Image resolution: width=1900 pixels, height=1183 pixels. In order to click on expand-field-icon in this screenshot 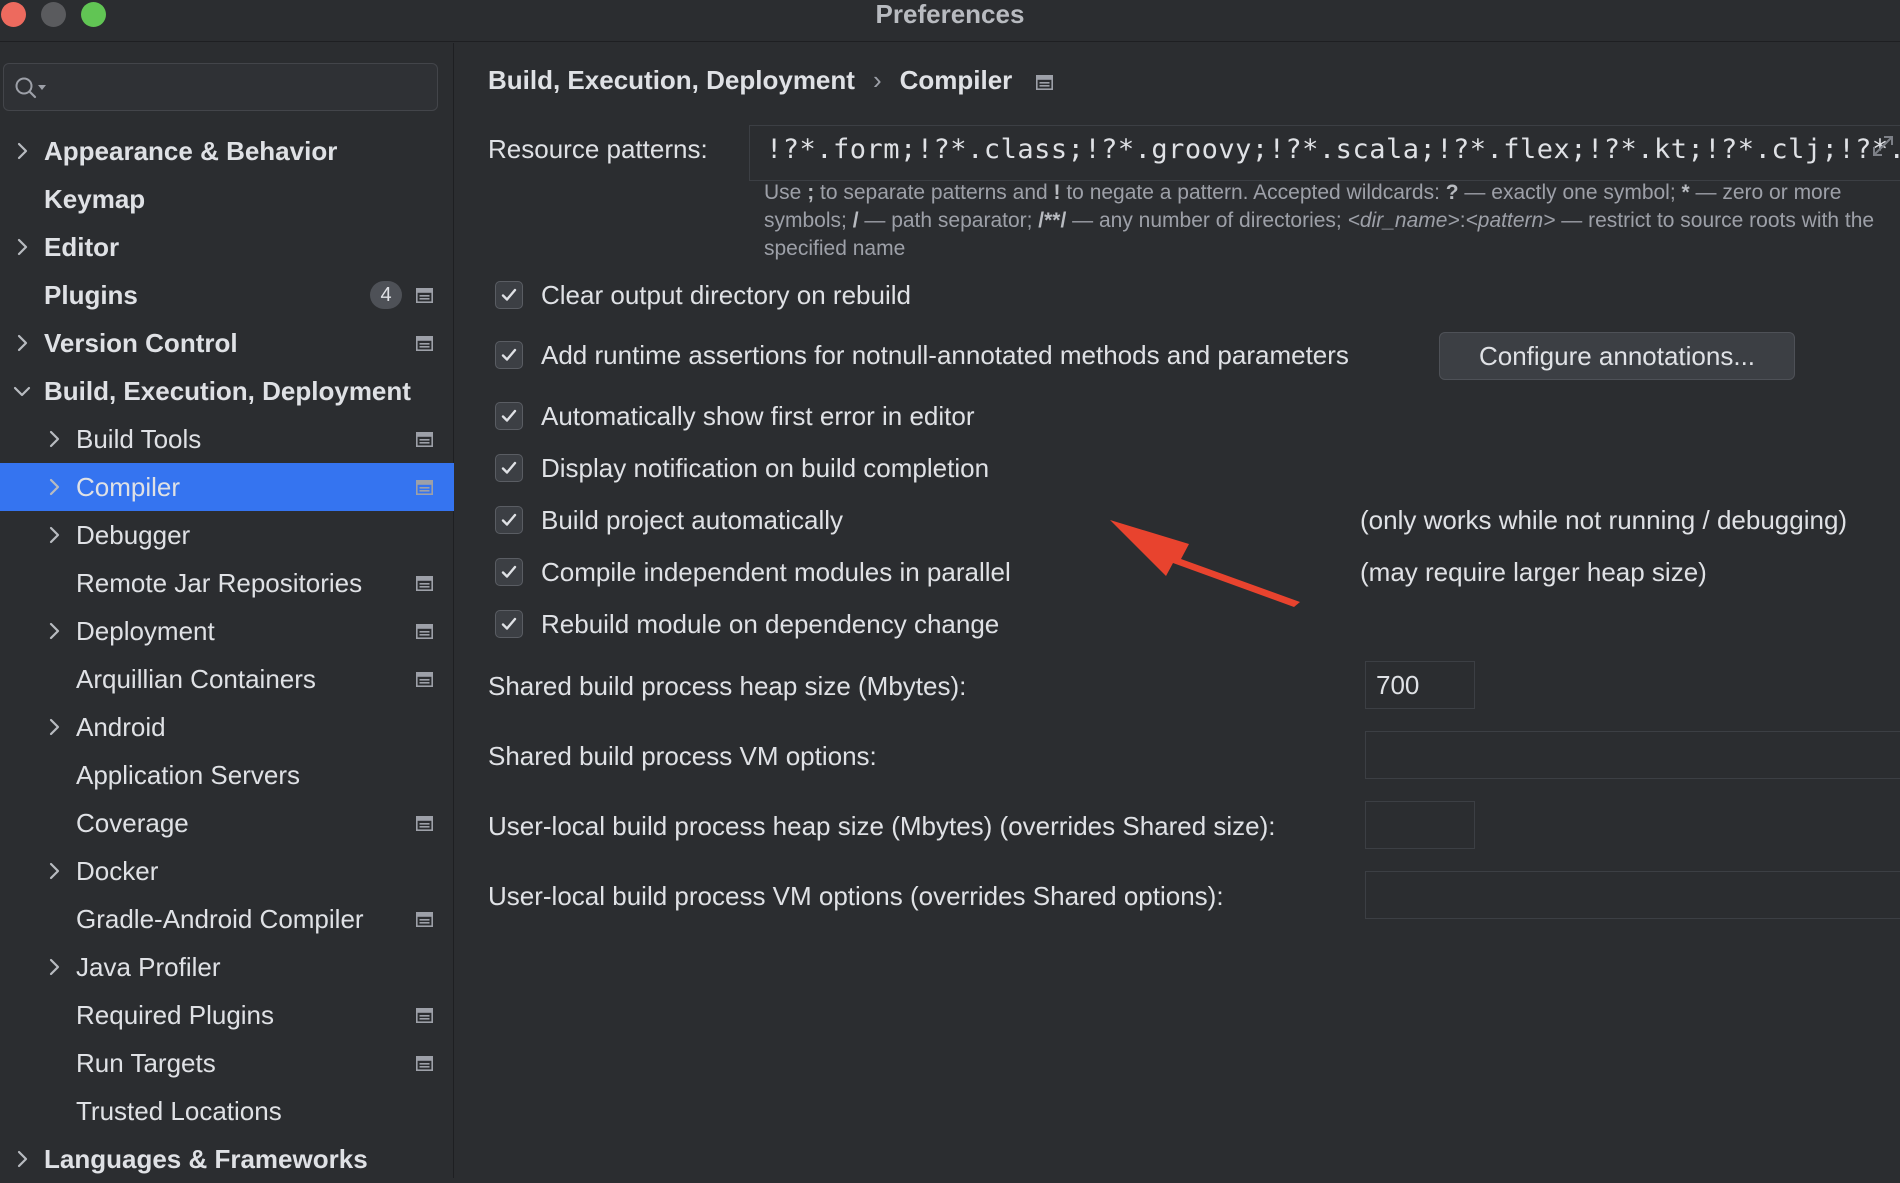, I will do `click(1883, 146)`.